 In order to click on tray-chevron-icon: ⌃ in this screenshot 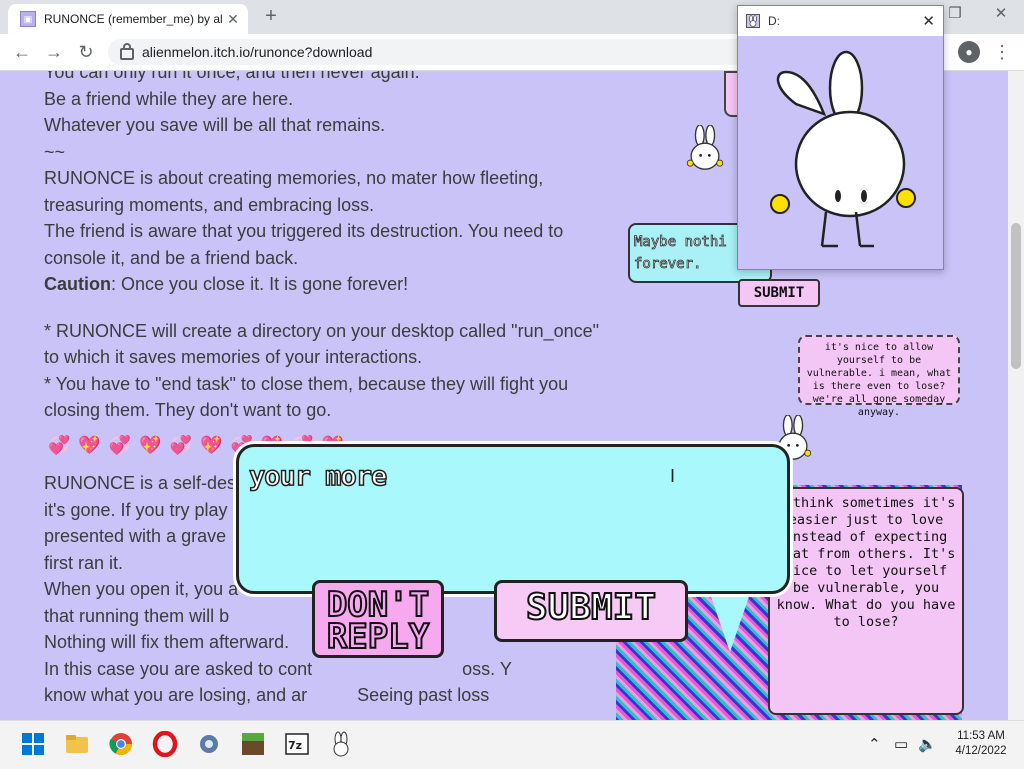, I will do `click(874, 744)`.